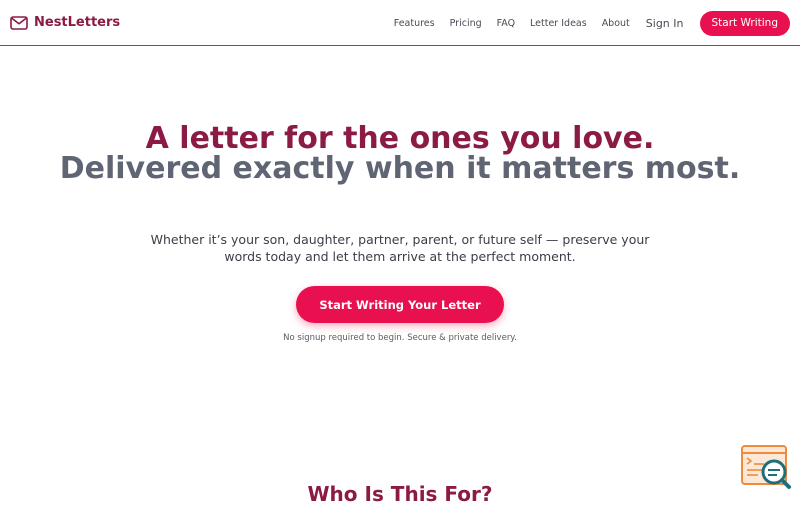  I want to click on brand-name: NestLetters, so click(77, 22).